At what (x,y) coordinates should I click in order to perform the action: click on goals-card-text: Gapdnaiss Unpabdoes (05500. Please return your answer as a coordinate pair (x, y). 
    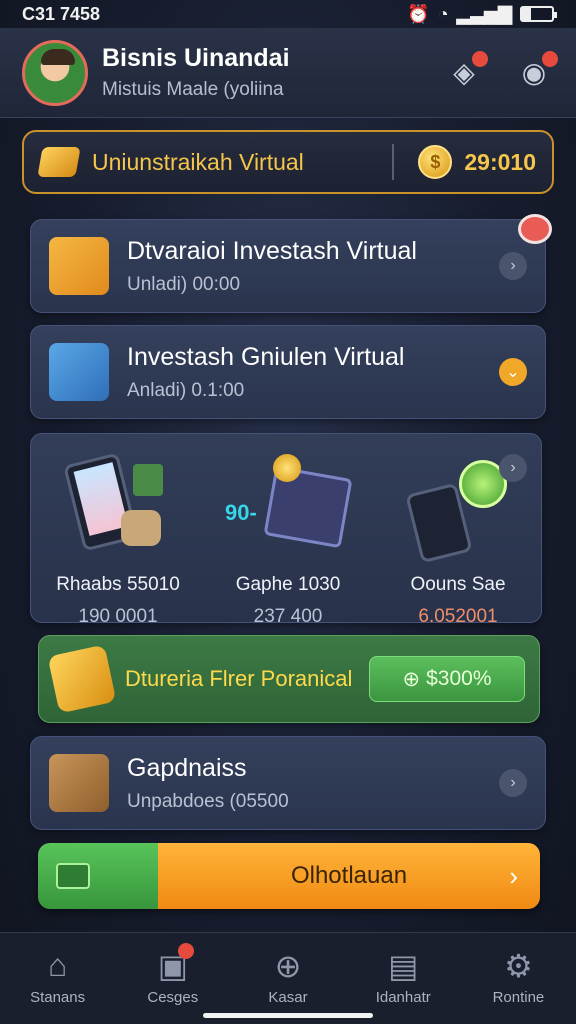
    Looking at the image, I should click on (313, 783).